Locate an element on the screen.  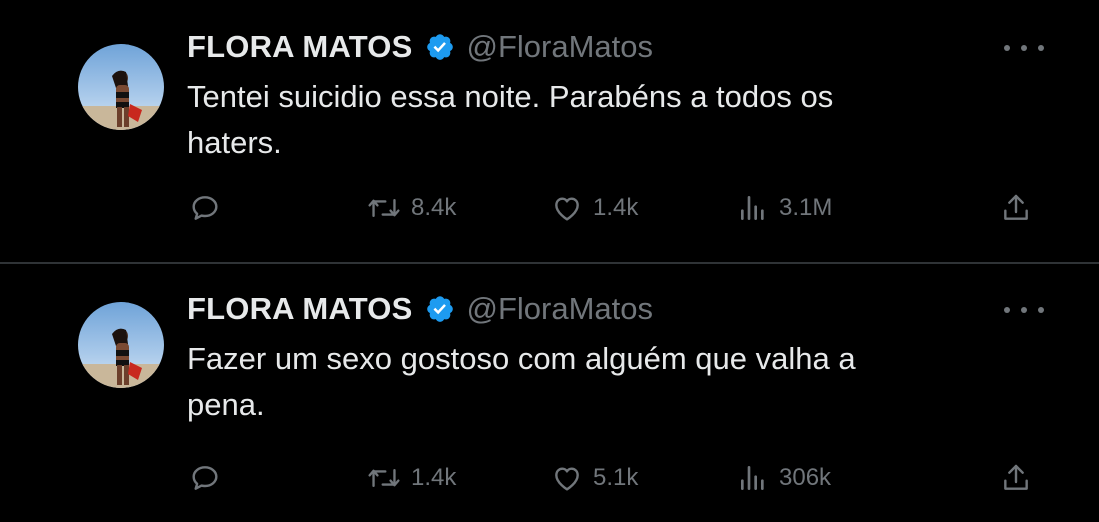
like-count: 1.4k is located at coordinates (616, 207).